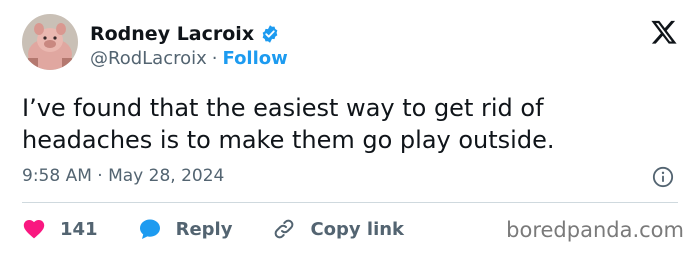 The image size is (700, 256). Describe the element at coordinates (270, 34) in the screenshot. I see `verified-badge-icon` at that location.